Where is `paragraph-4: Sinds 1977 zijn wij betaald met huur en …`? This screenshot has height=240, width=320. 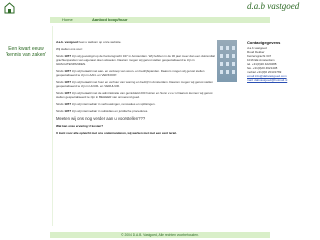 paragraph-4: Sinds 1977 zijn wij betaald met huur en … is located at coordinates (134, 84).